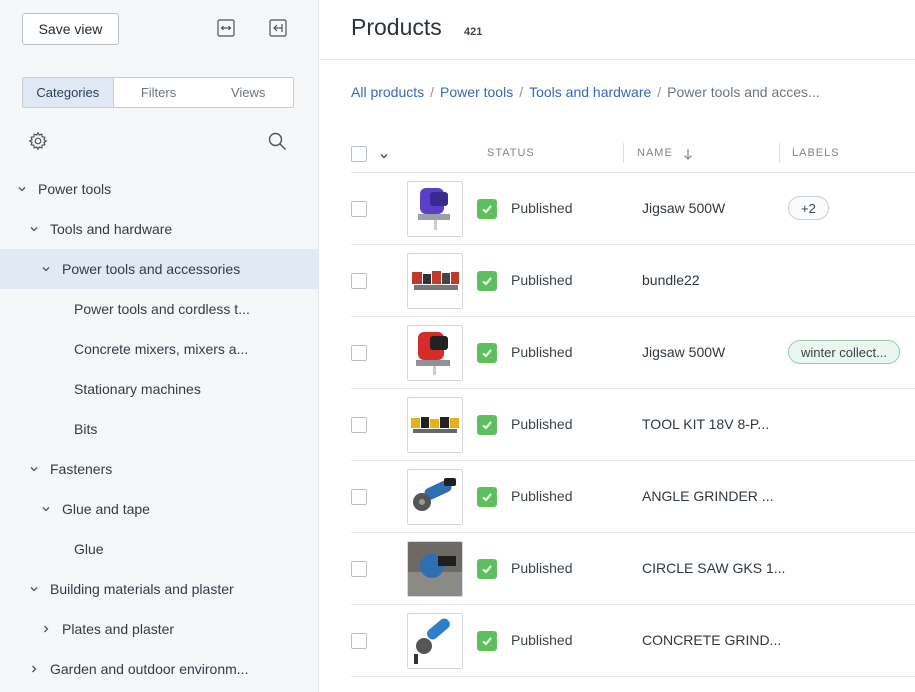  What do you see at coordinates (38, 141) in the screenshot?
I see `gear-icon` at bounding box center [38, 141].